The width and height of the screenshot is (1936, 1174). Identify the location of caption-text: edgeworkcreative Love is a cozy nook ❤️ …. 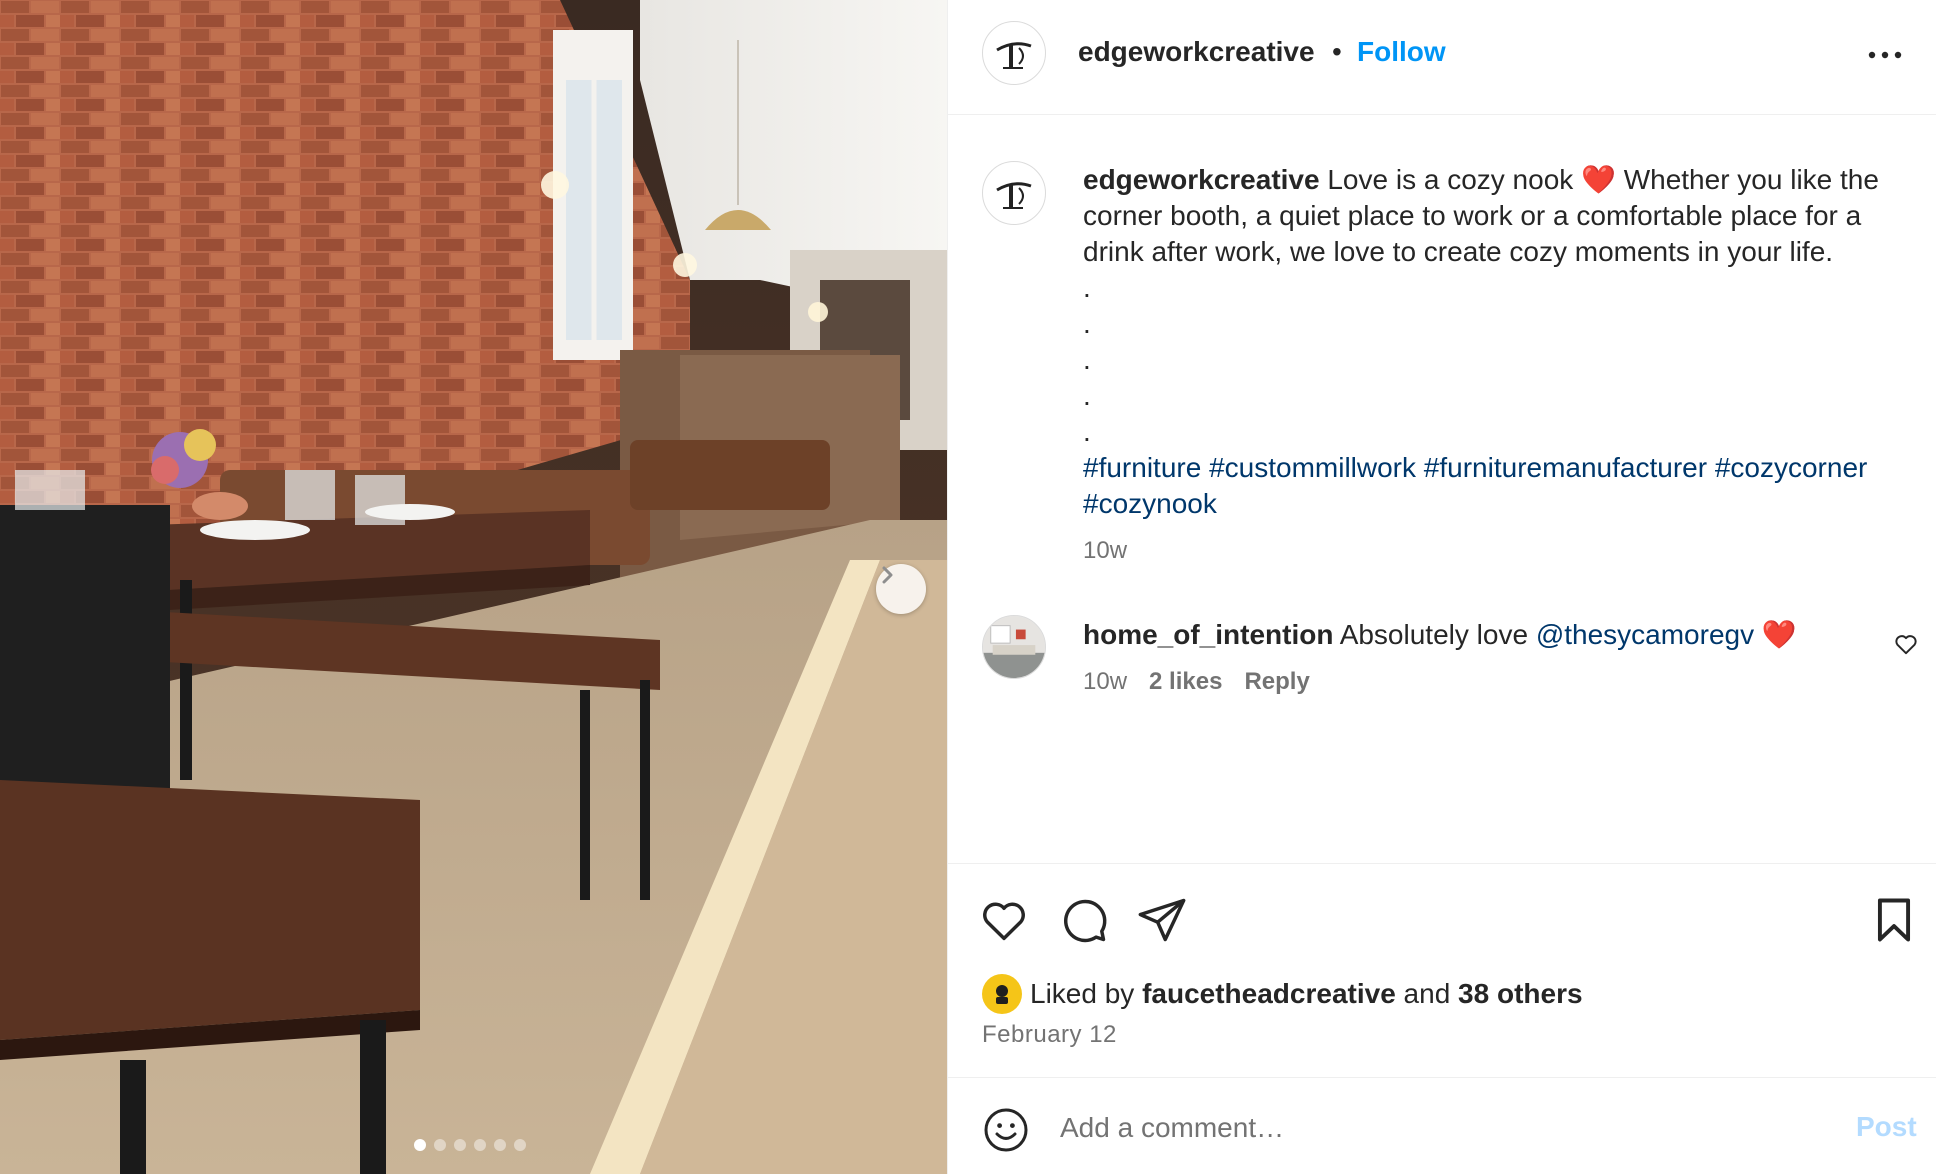
(1498, 342).